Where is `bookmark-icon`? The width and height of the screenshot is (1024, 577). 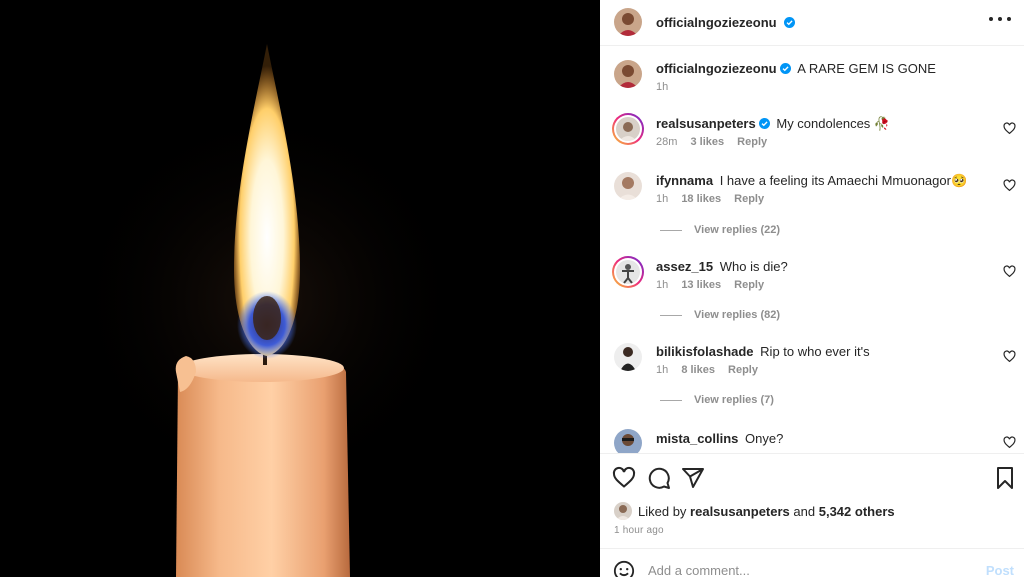
bookmark-icon is located at coordinates (1005, 478).